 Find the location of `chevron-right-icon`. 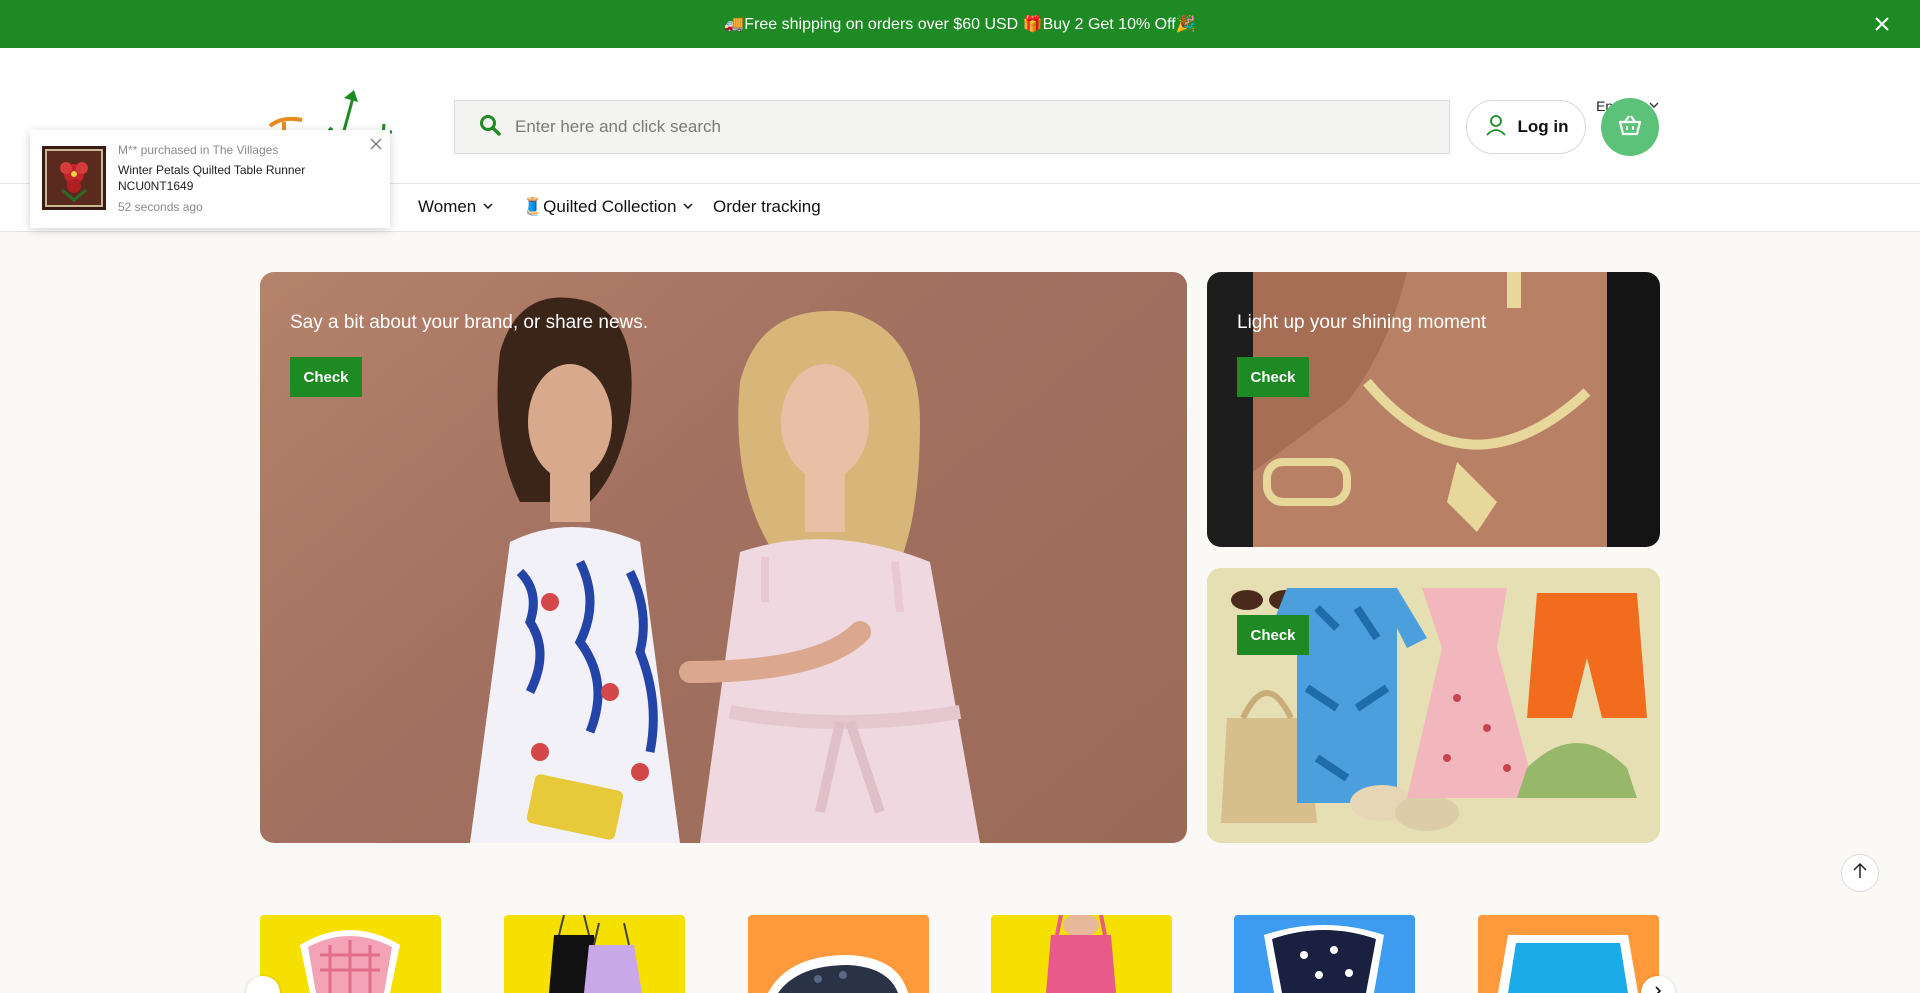

chevron-right-icon is located at coordinates (1658, 988).